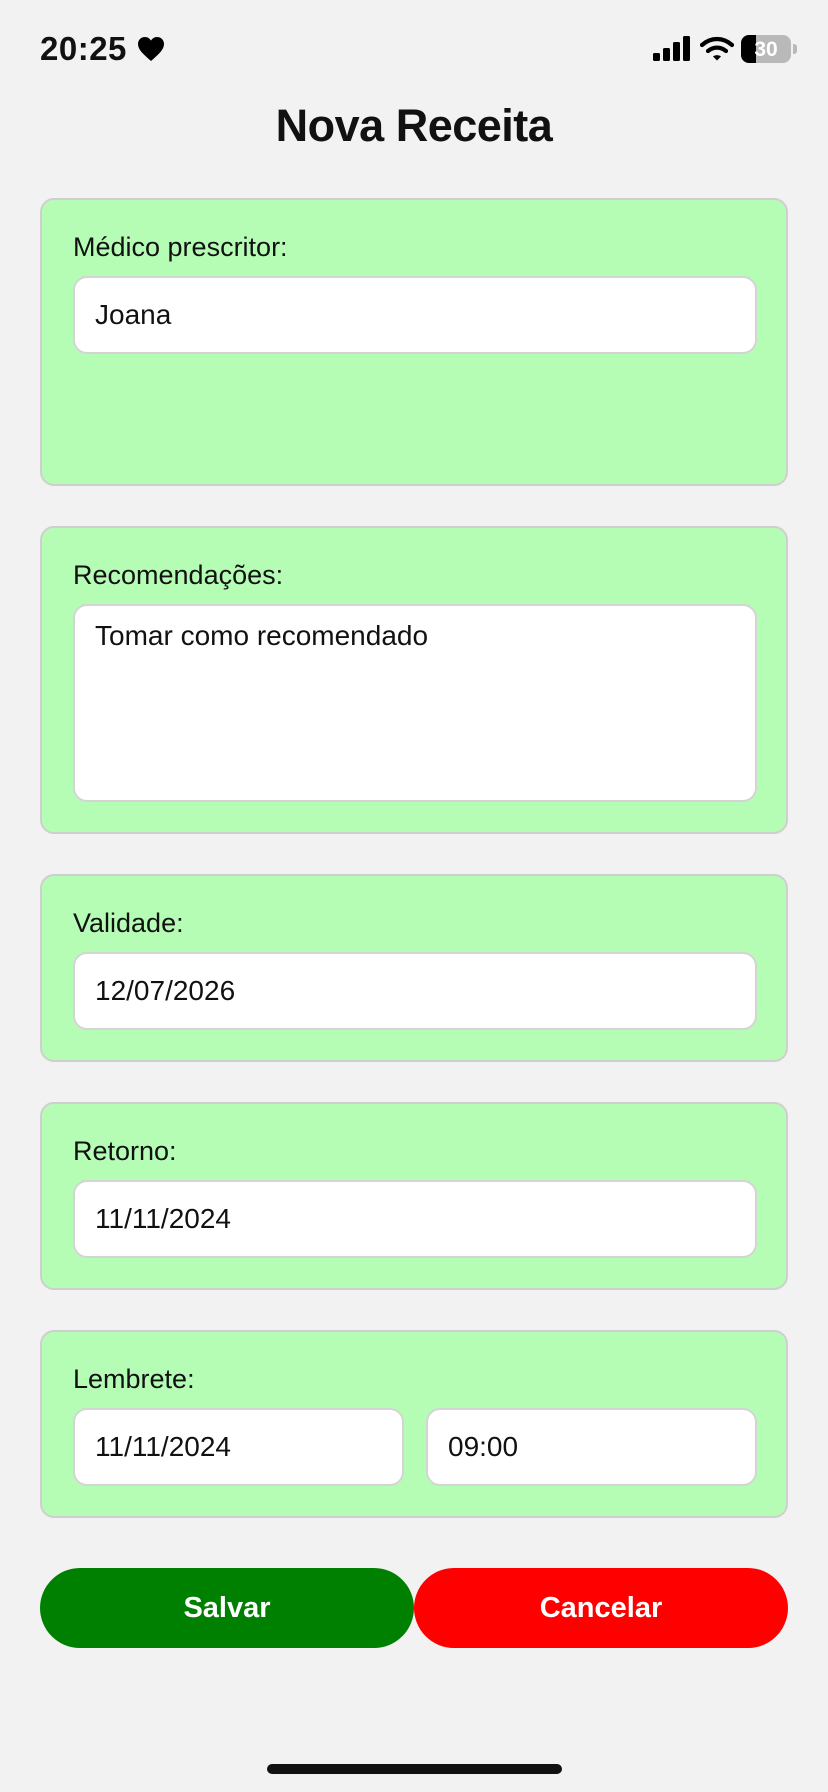 This screenshot has width=828, height=1792. What do you see at coordinates (483, 1446) in the screenshot?
I see `reminder-time-value: 09:00` at bounding box center [483, 1446].